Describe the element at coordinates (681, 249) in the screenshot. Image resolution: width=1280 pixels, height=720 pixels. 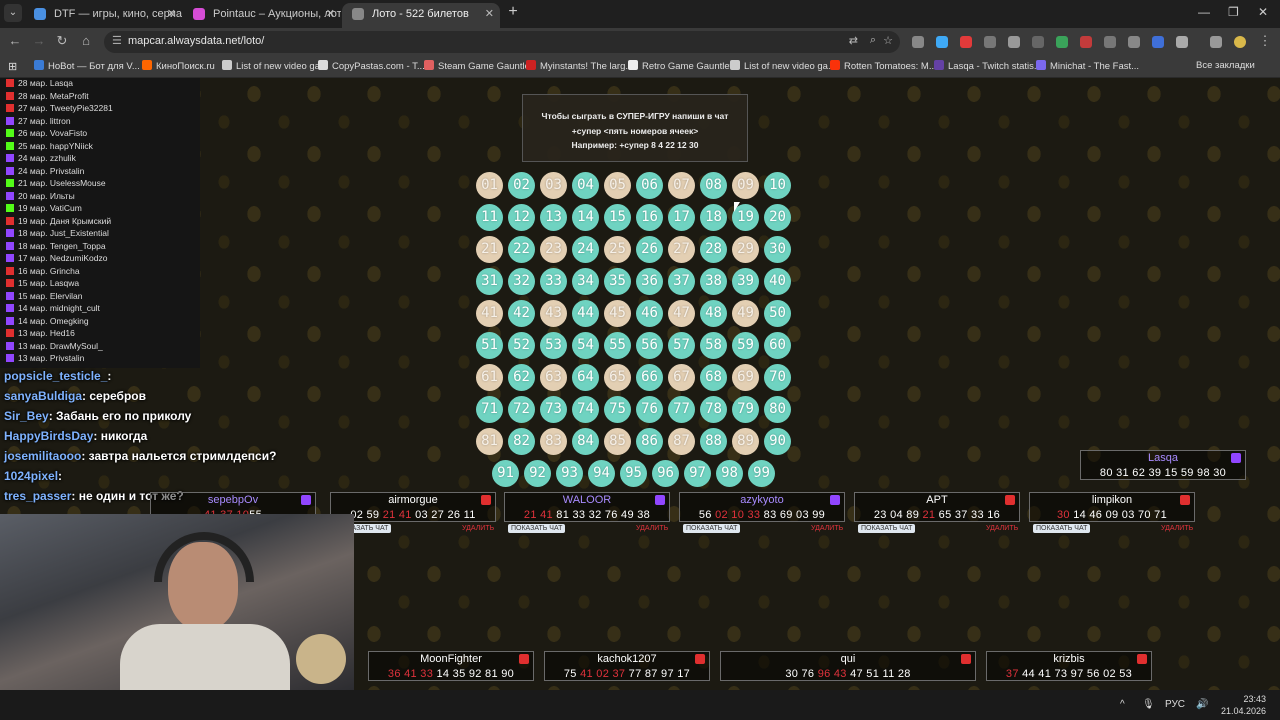
I see `number-ball: 27` at that location.